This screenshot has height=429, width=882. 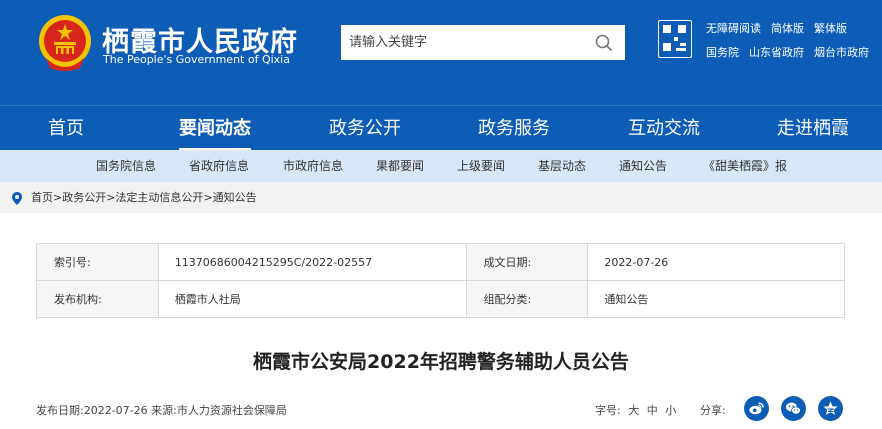 What do you see at coordinates (97, 299) in the screenshot?
I see `org-label: 发布机构:` at bounding box center [97, 299].